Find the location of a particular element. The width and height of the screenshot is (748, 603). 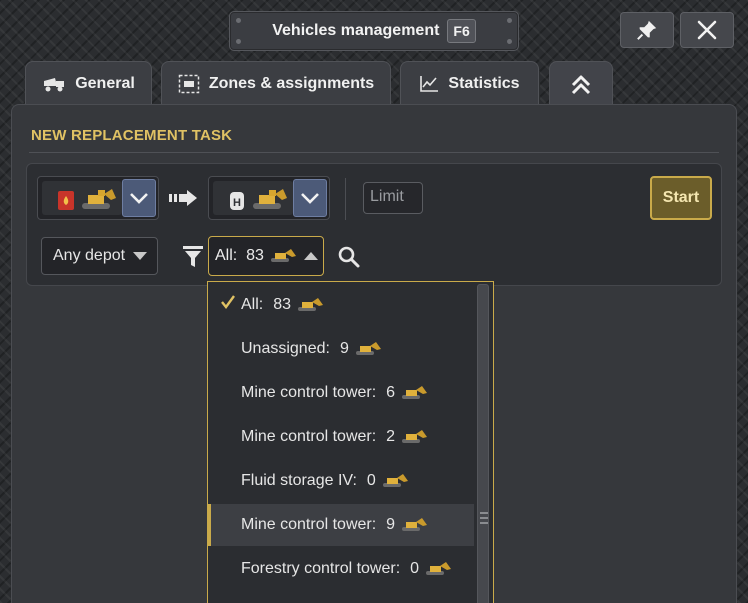

limit-input: Limit is located at coordinates (393, 198).